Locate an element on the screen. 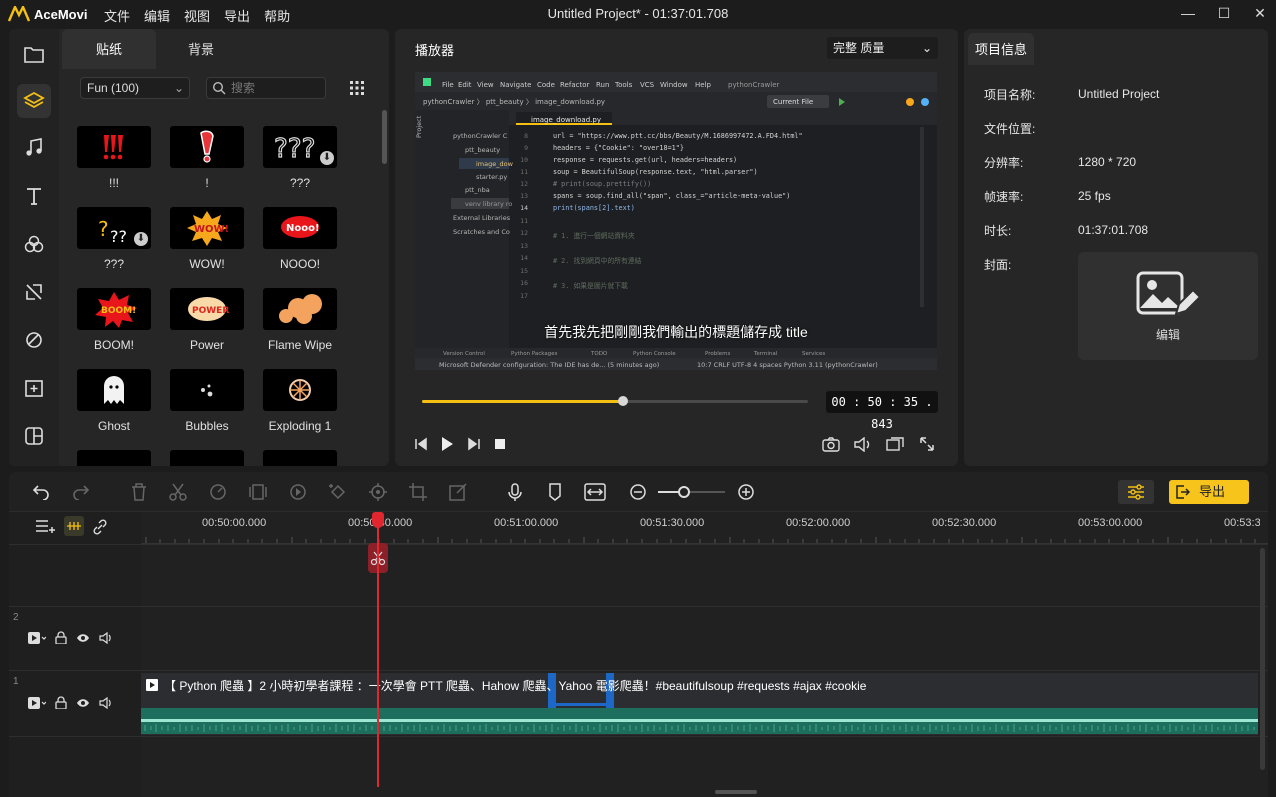  stop-icon is located at coordinates (500, 444).